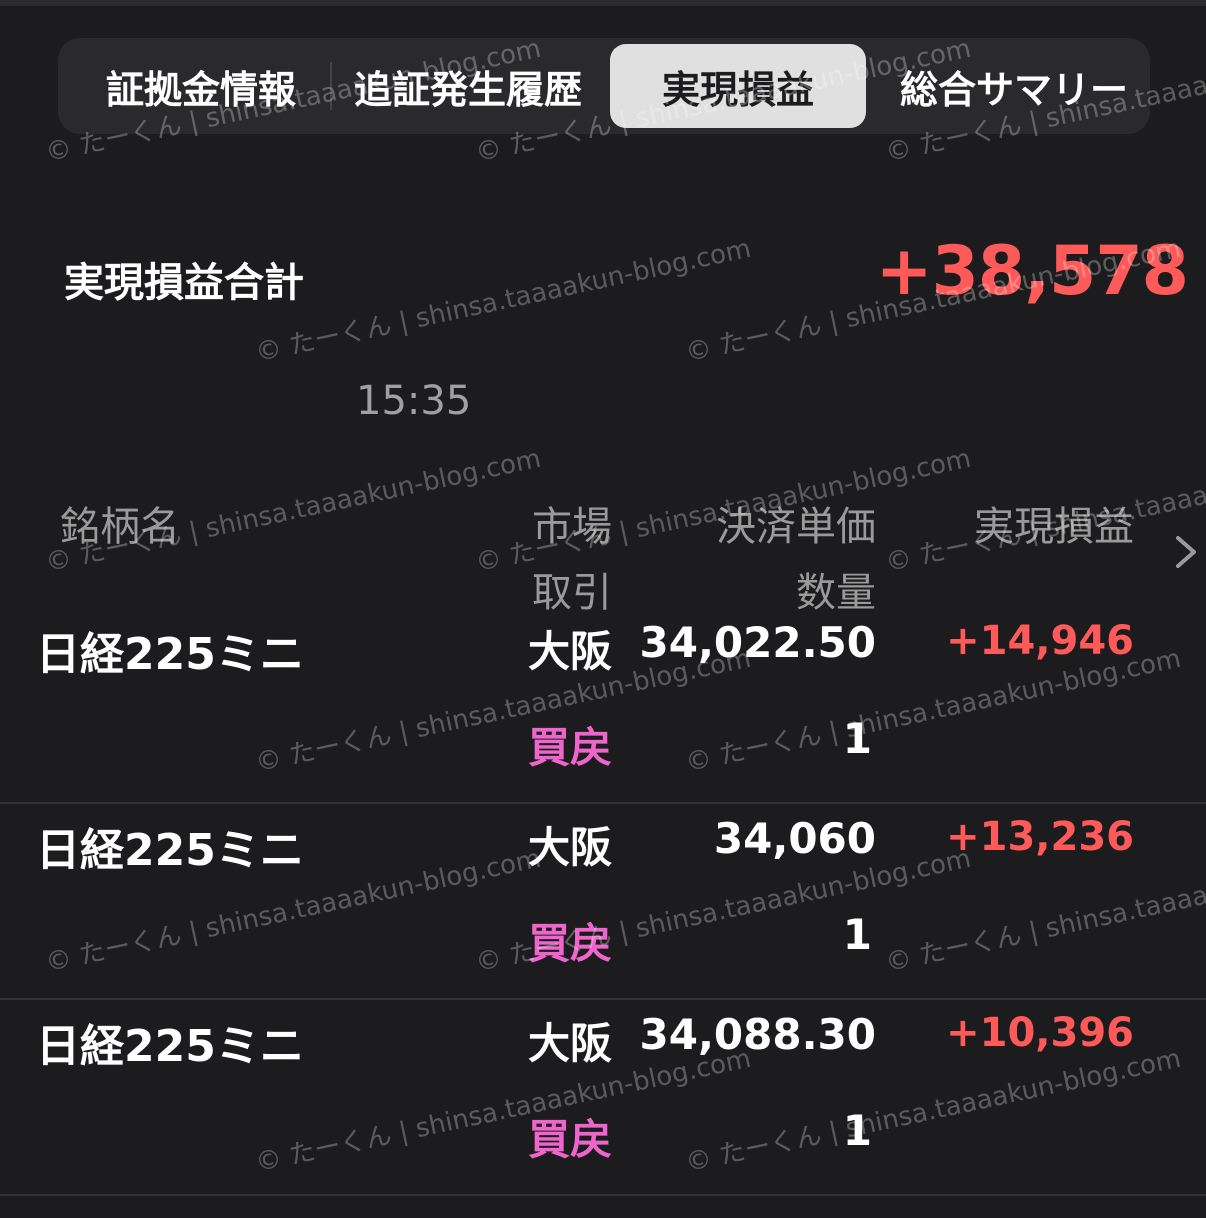  What do you see at coordinates (604, 86) in the screenshot?
I see `tab-bar: 証拠金情報 追証発生履歴 実現損益 総合サマリー` at bounding box center [604, 86].